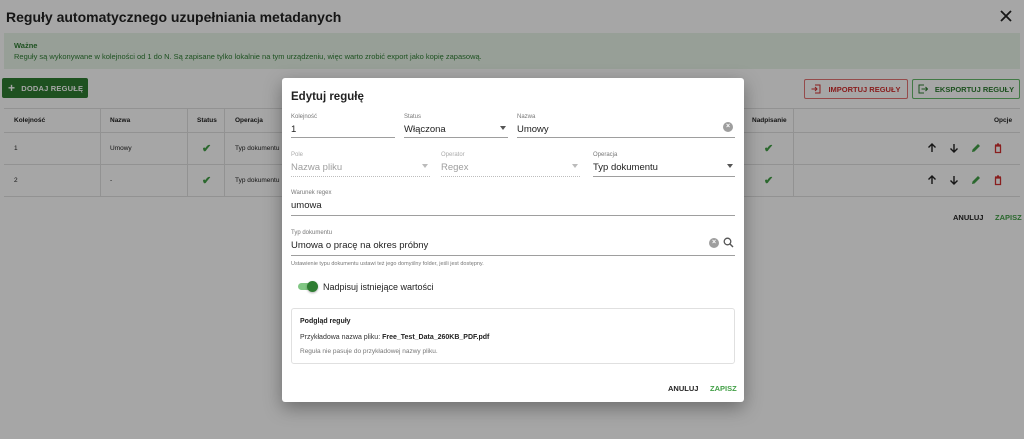  What do you see at coordinates (436, 337) in the screenshot?
I see `preview-example-file: Free_Test_Data_260KB_PDF.pdf` at bounding box center [436, 337].